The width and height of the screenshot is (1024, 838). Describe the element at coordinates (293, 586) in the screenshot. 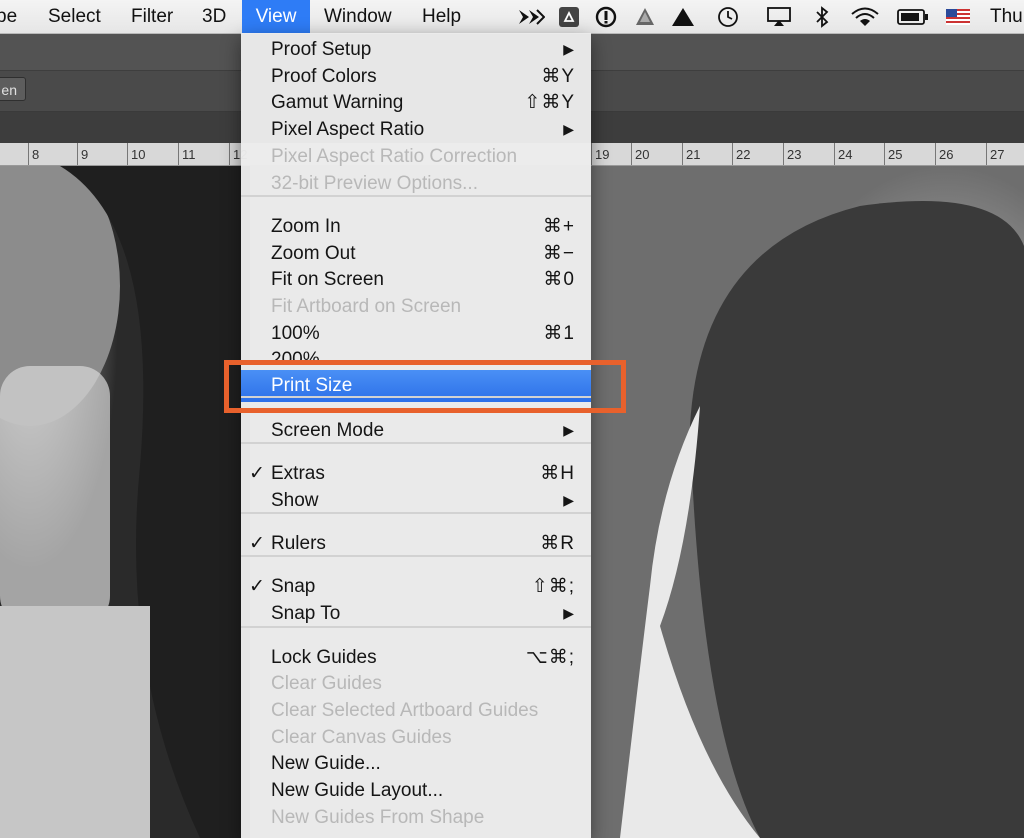

I see `menu-item-label: Snap` at that location.